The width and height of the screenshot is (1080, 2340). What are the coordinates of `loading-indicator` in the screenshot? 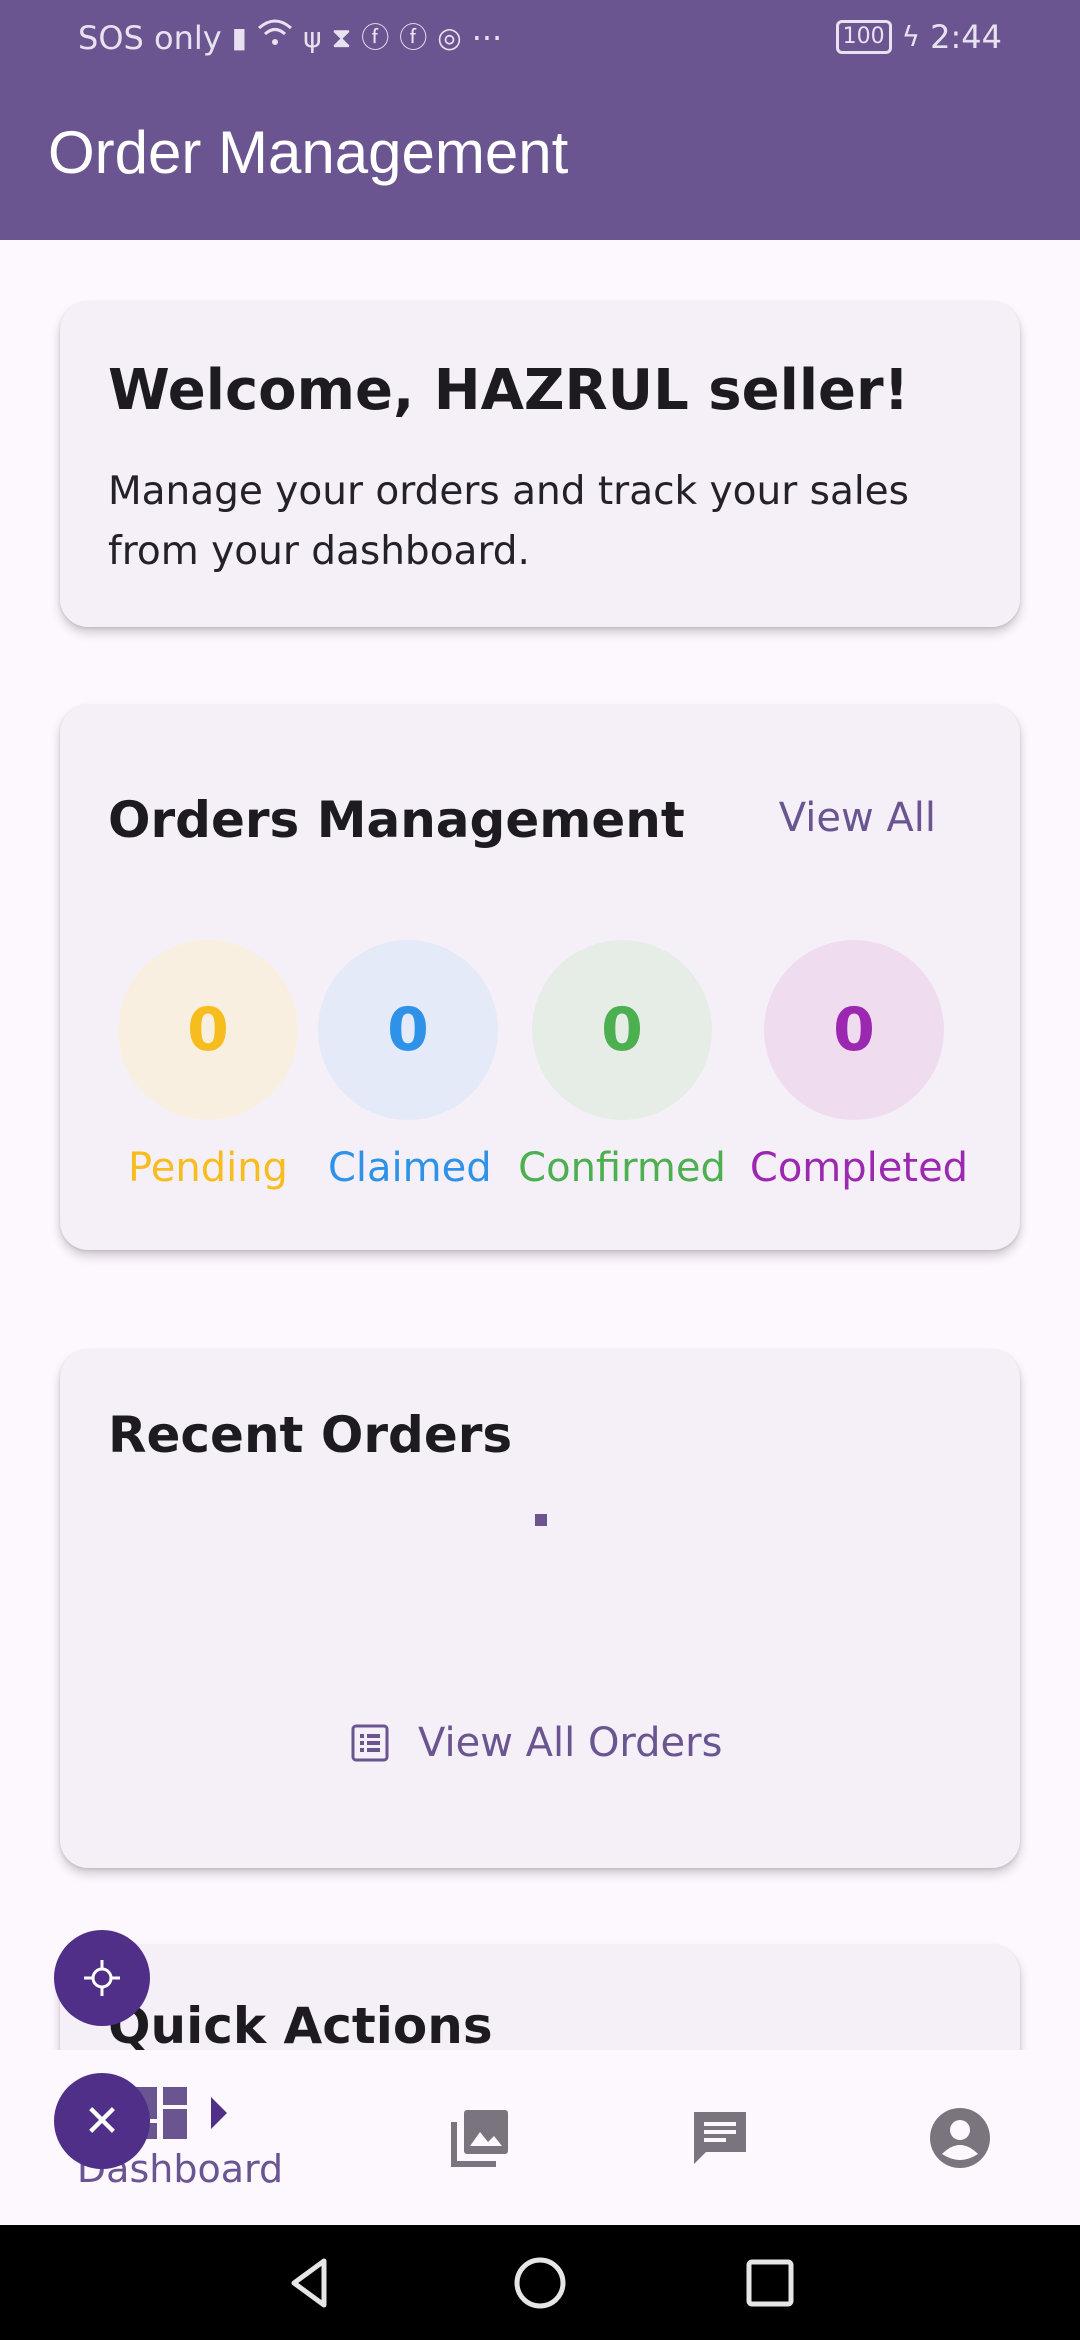 It's located at (541, 1520).